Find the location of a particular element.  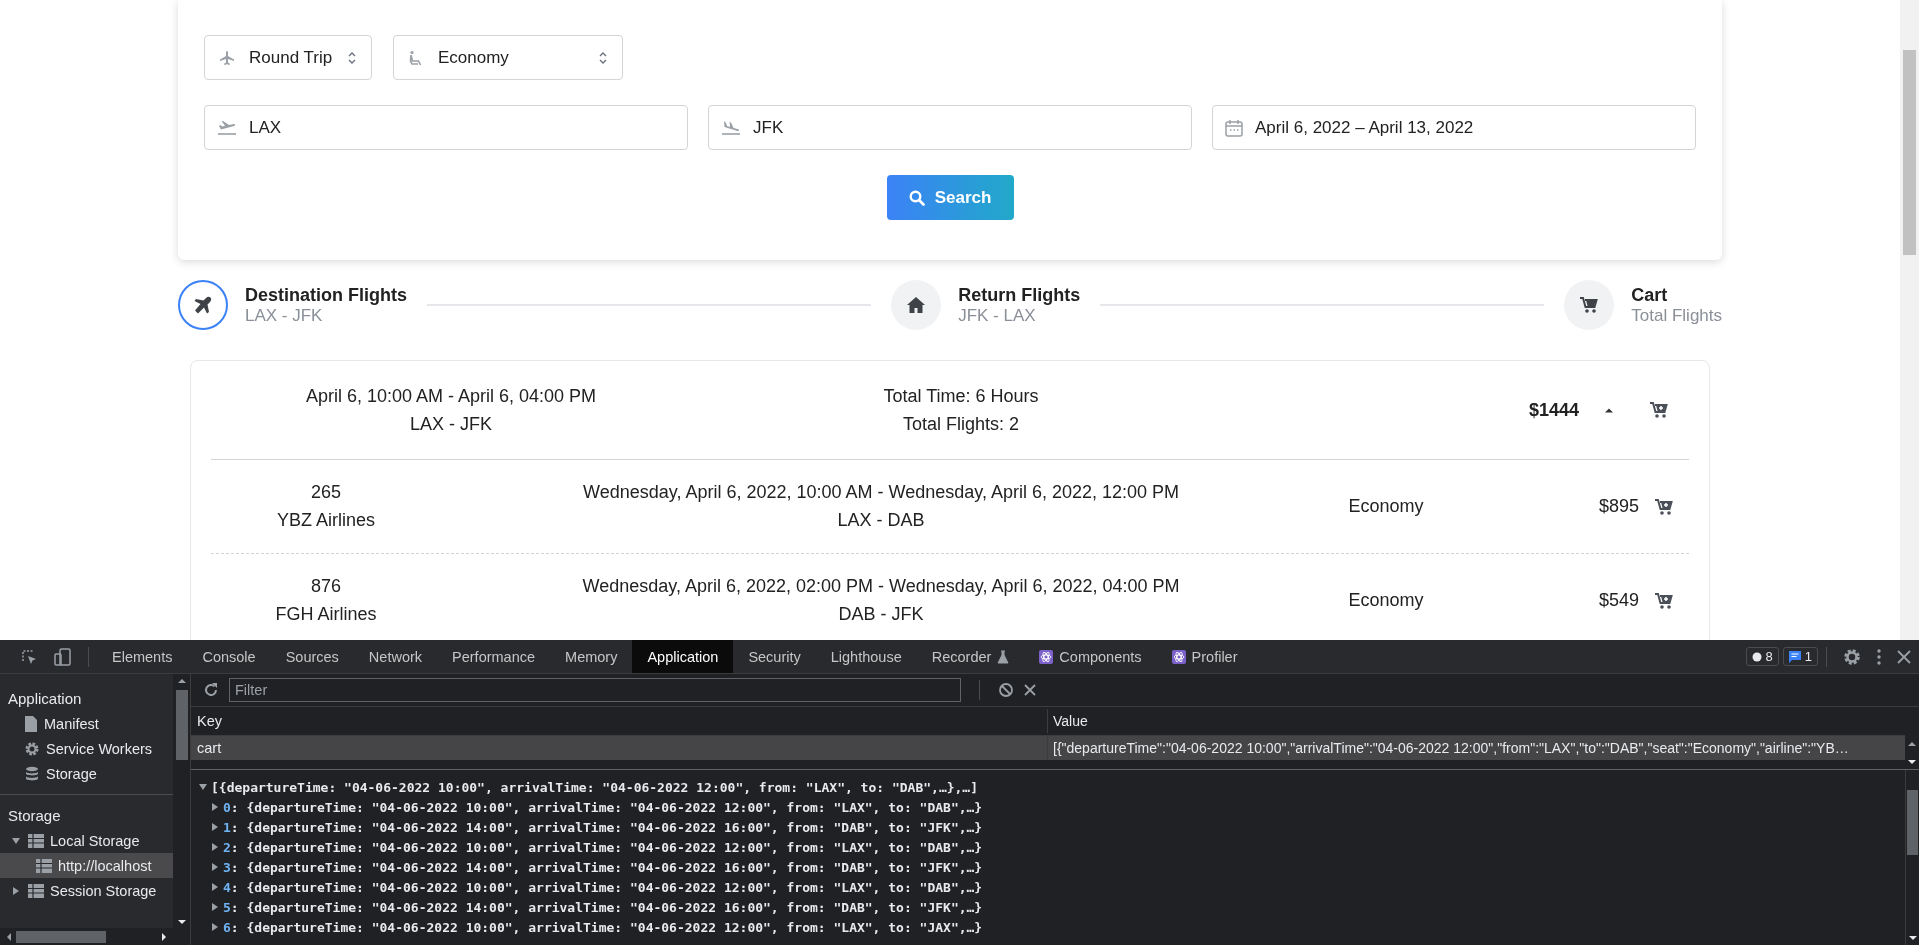

cabin-select: Economy is located at coordinates (508, 57).